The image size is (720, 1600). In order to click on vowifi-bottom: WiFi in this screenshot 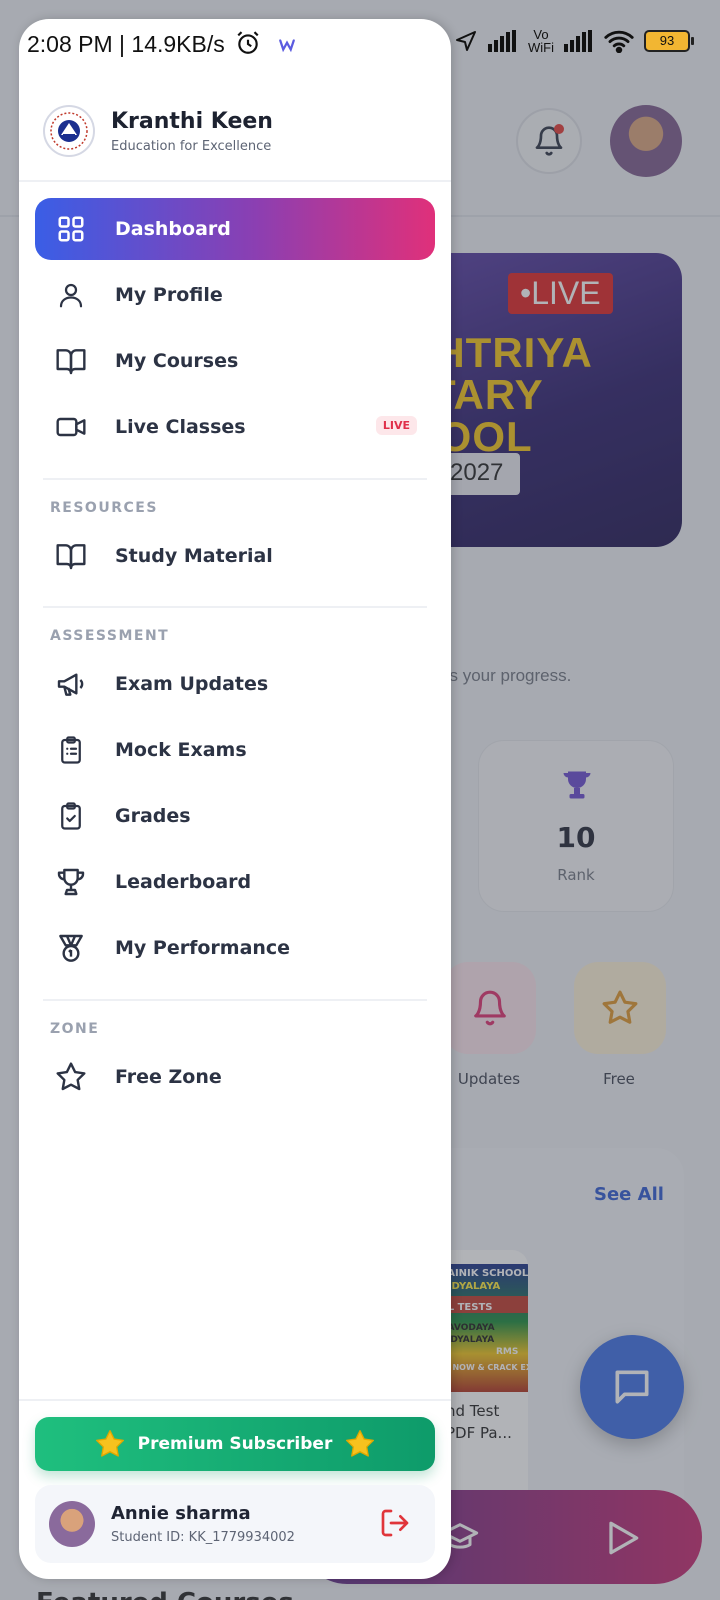, I will do `click(541, 47)`.